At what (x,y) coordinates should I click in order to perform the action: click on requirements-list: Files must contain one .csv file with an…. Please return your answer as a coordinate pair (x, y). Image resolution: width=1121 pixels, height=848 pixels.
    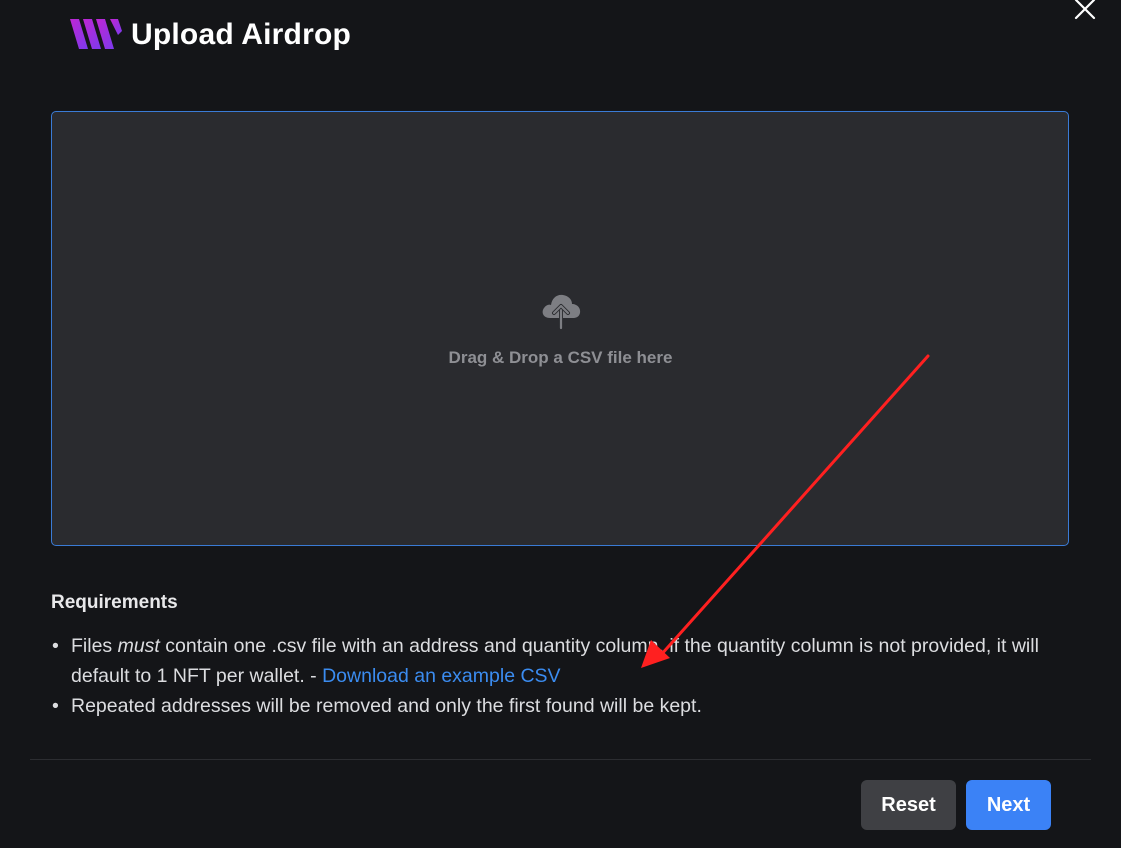
    Looking at the image, I should click on (546, 676).